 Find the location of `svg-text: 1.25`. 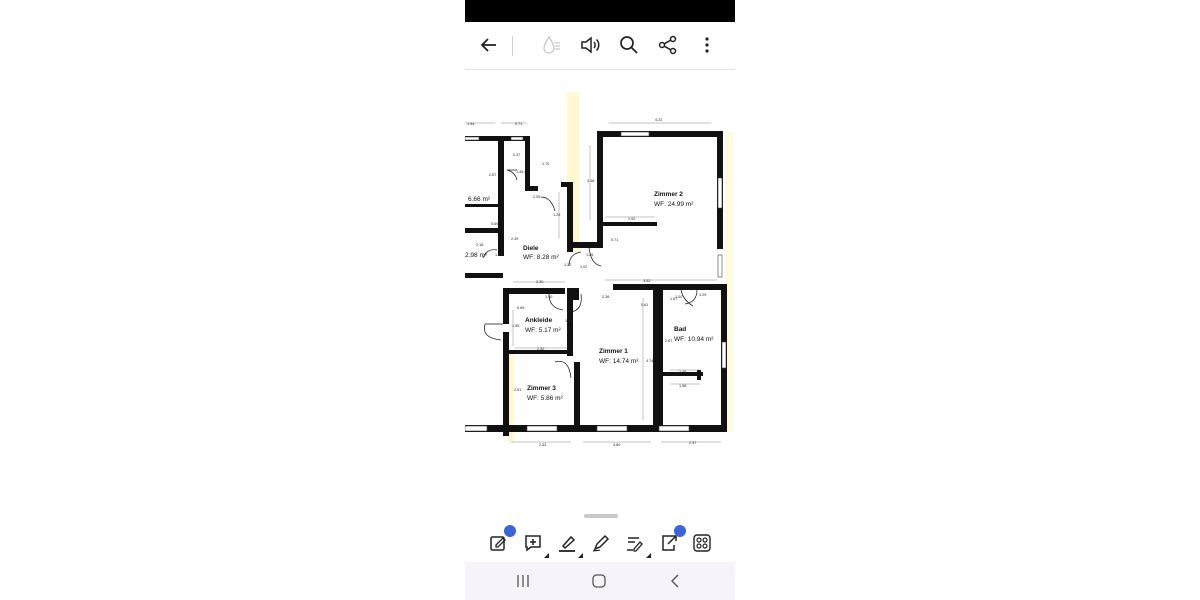

svg-text: 1.25 is located at coordinates (498, 255).